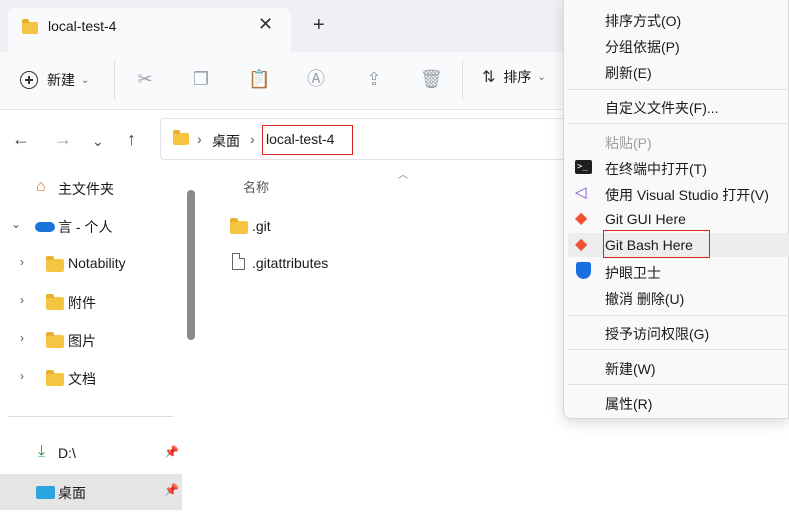 The width and height of the screenshot is (789, 521). Describe the element at coordinates (403, 175) in the screenshot. I see `sort-ascending-icon: ︿` at that location.